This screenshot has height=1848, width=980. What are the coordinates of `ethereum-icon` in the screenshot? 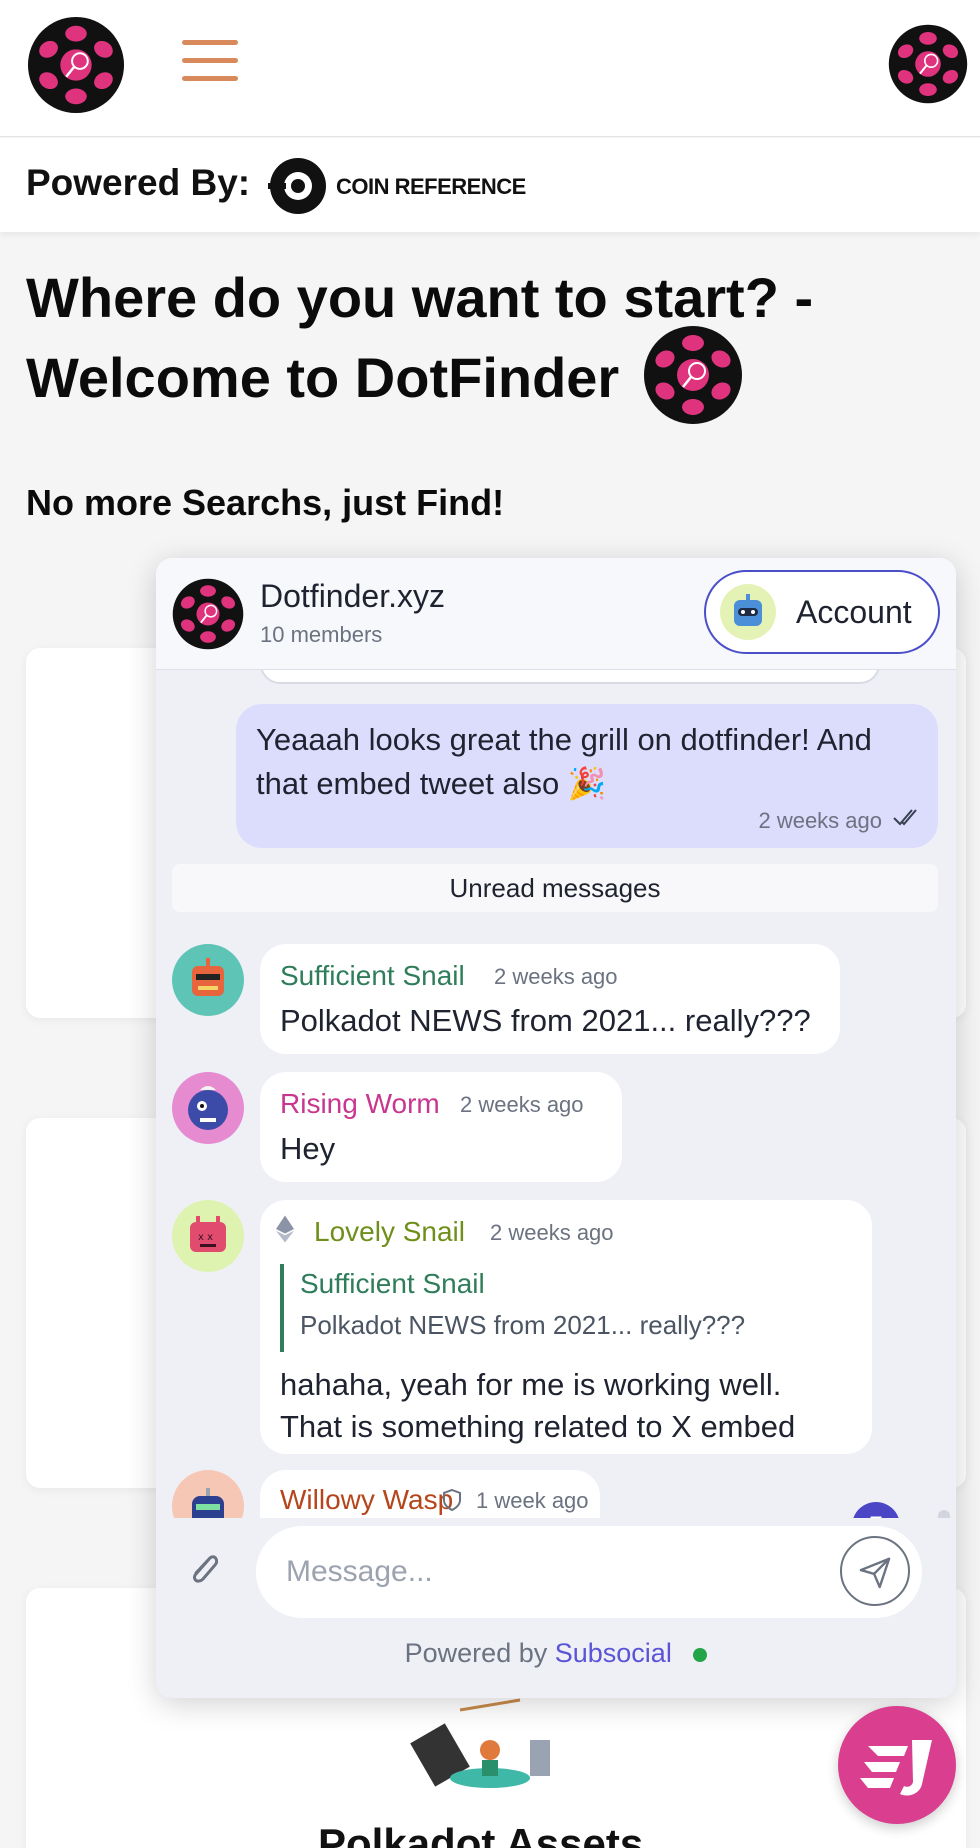 It's located at (285, 1229).